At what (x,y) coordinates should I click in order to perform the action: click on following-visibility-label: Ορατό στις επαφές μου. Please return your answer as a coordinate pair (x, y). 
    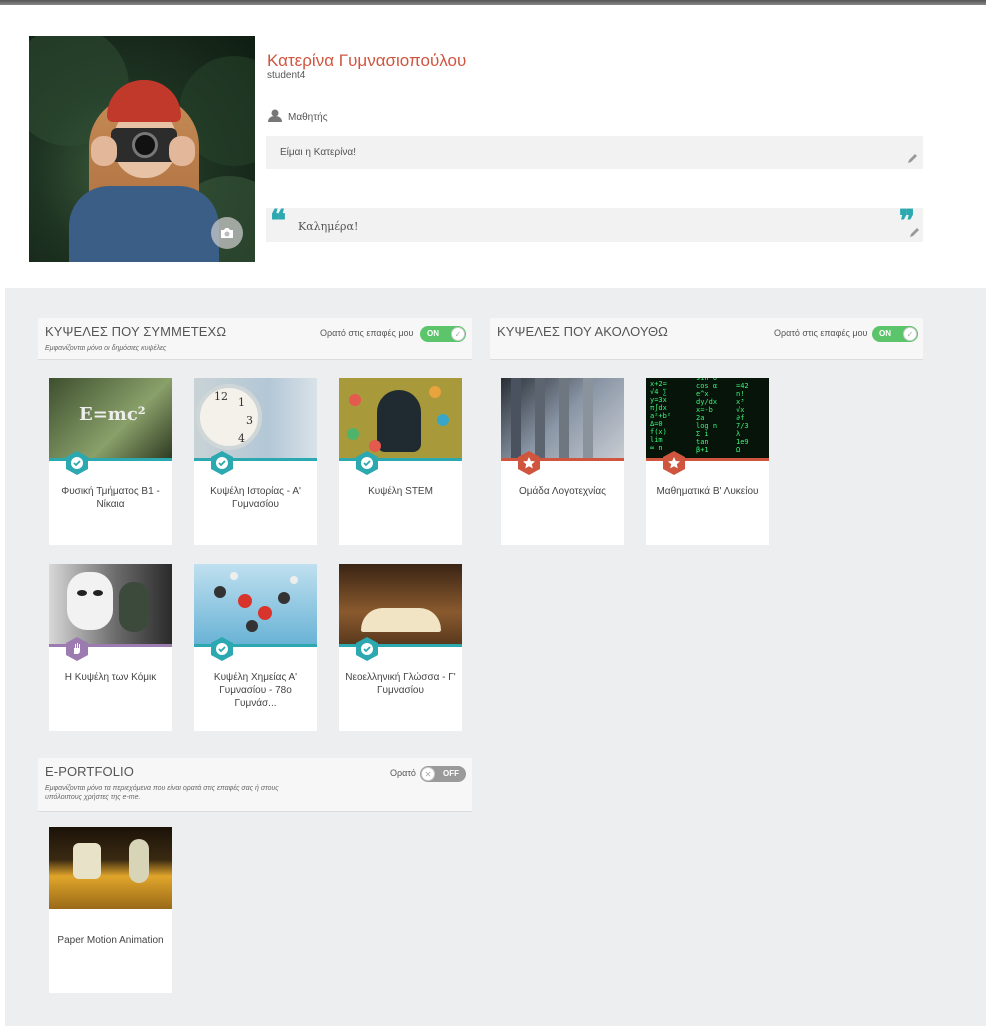
    Looking at the image, I should click on (821, 333).